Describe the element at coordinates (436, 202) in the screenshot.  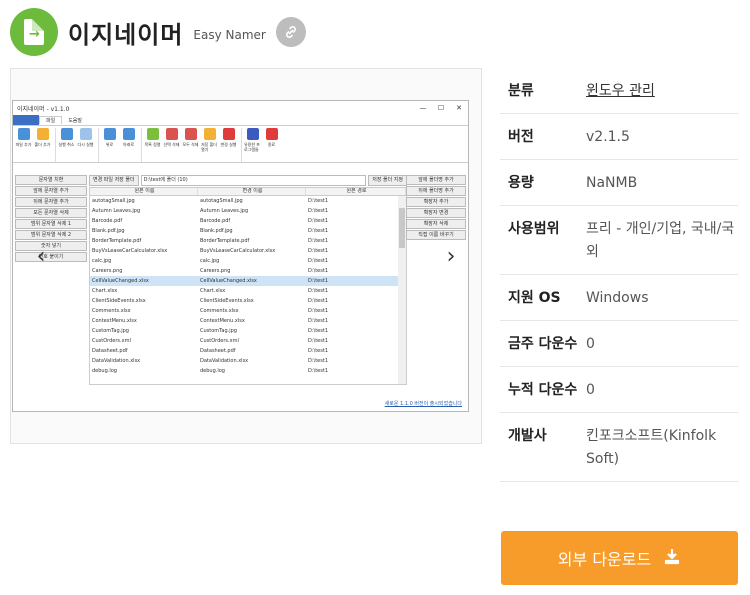
I see `panel-button: 확장자 추가` at that location.